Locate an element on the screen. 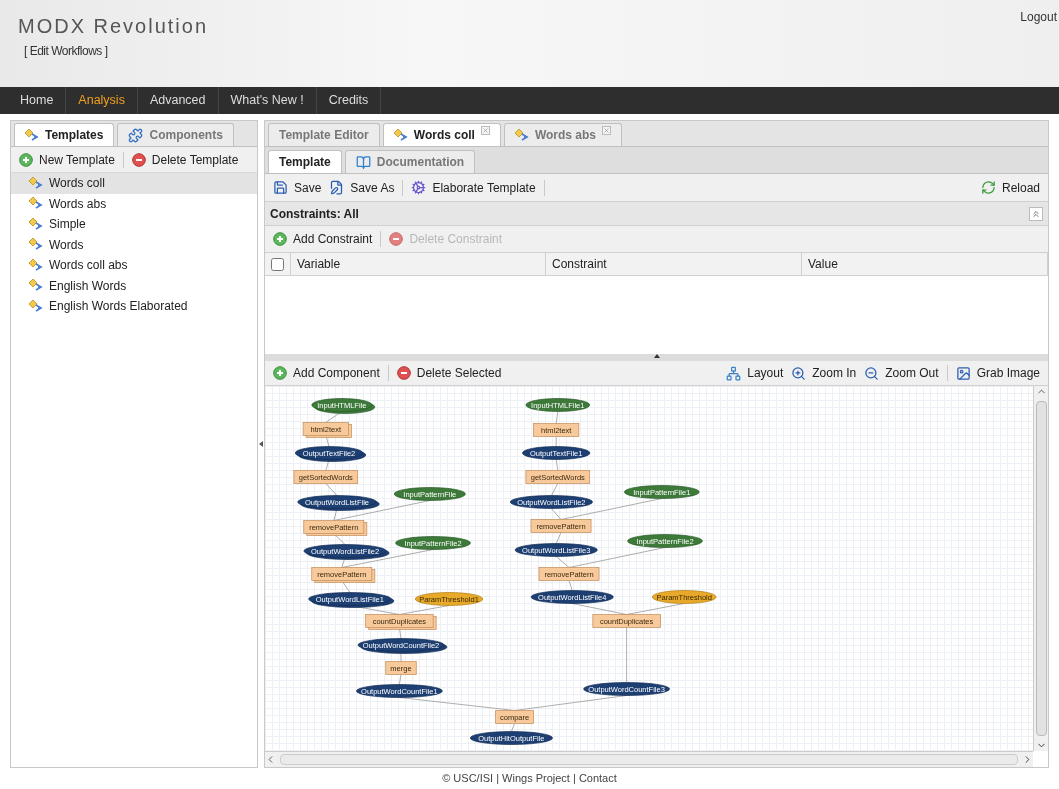  double-chevron-up-icon is located at coordinates (1036, 213).